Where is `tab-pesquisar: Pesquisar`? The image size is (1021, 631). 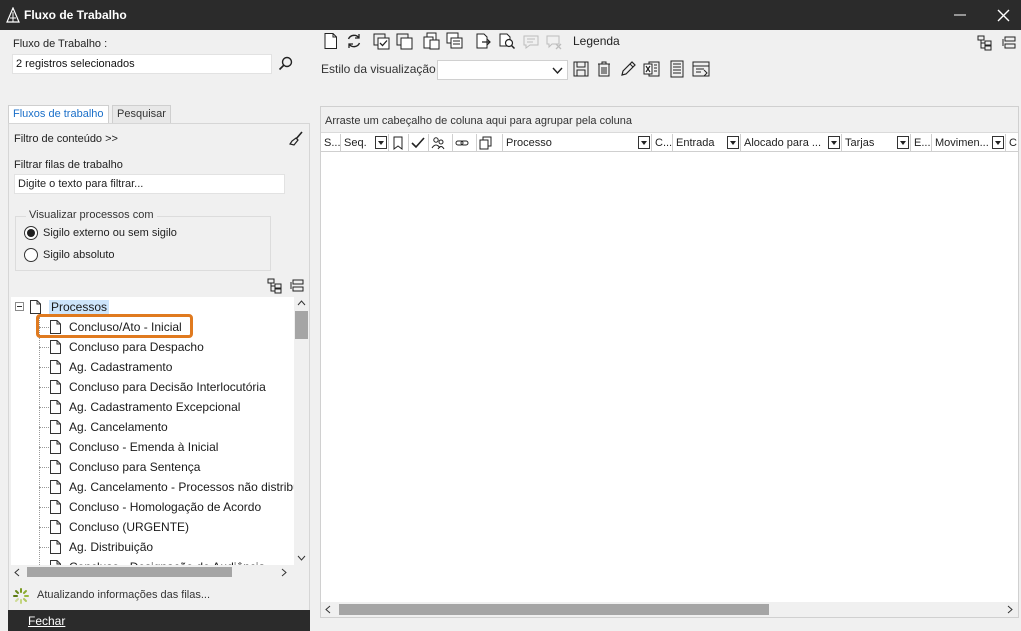 tab-pesquisar: Pesquisar is located at coordinates (141, 114).